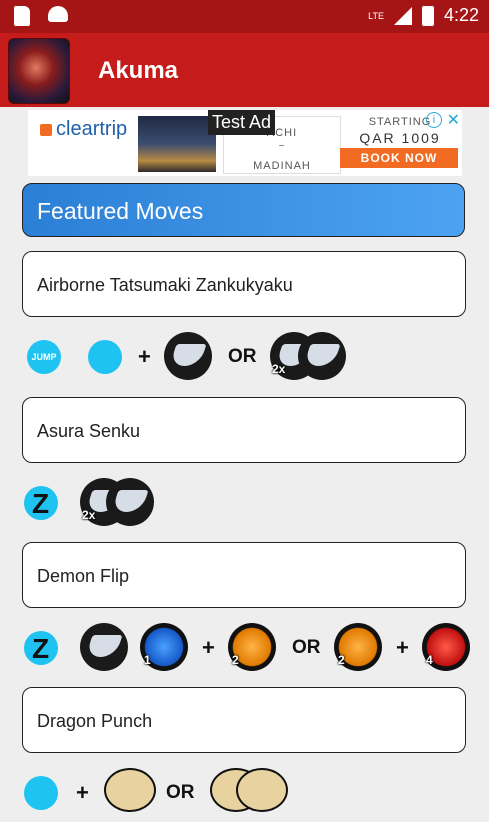 This screenshot has width=489, height=822. Describe the element at coordinates (244, 430) in the screenshot. I see `move-card: Asura Senku` at that location.